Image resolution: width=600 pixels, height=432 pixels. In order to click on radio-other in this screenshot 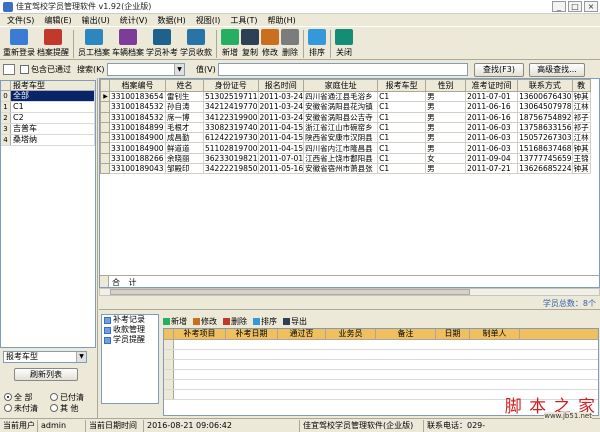, I will do `click(54, 408)`.